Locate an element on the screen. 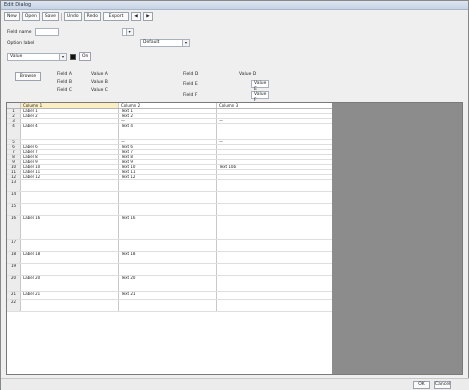 The height and width of the screenshot is (390, 469). cell-col-2: Text 21 is located at coordinates (168, 295).